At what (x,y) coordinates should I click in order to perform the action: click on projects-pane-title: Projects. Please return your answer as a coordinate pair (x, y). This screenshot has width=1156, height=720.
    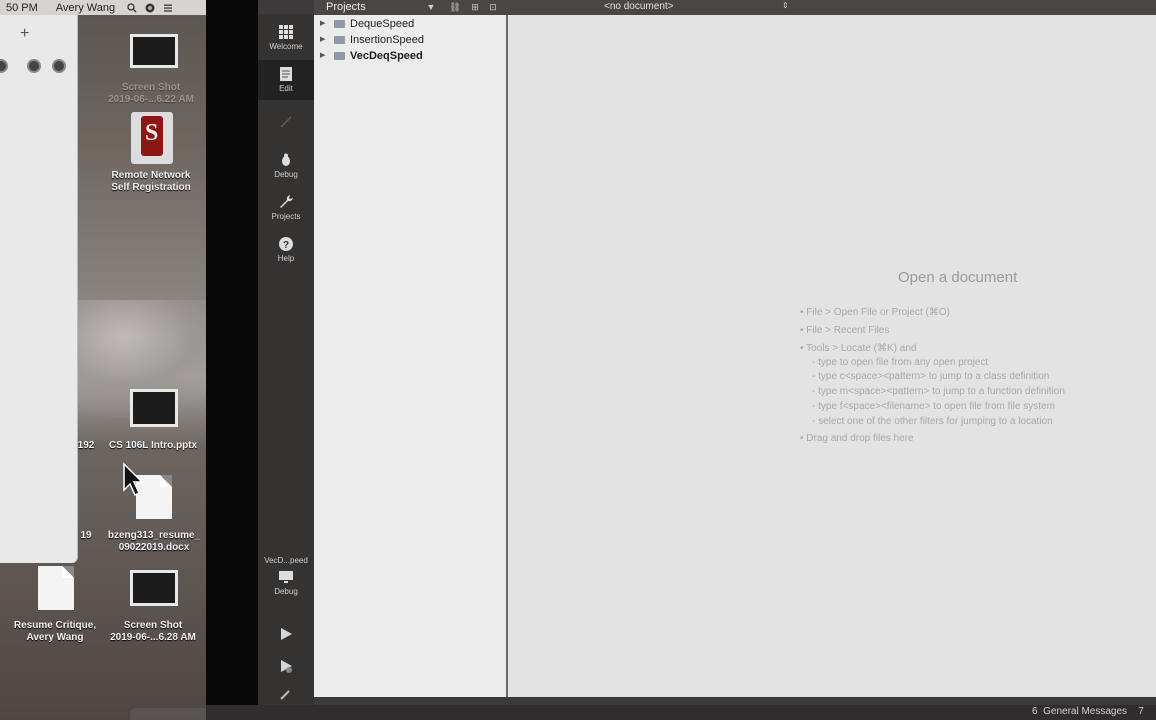
    Looking at the image, I should click on (346, 7).